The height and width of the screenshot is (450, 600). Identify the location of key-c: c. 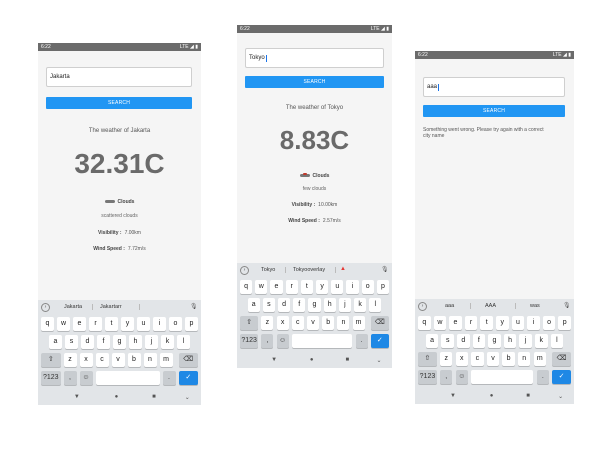
(102, 360).